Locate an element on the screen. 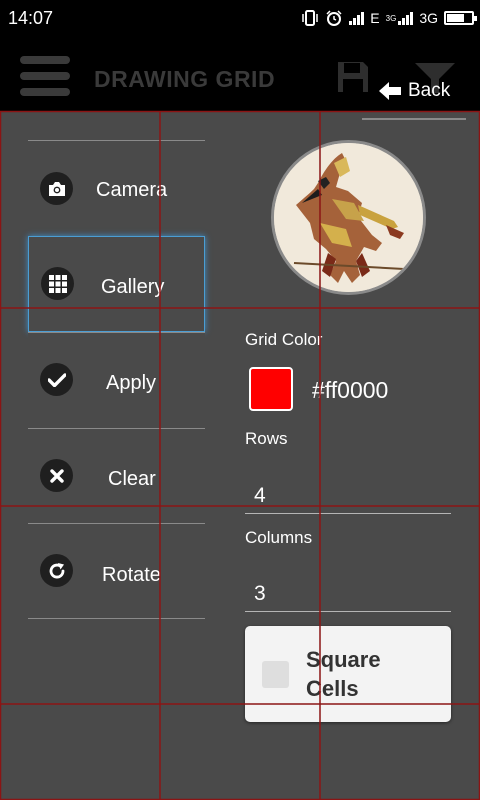 Image resolution: width=480 pixels, height=800 pixels. columns-input: 3 is located at coordinates (348, 592).